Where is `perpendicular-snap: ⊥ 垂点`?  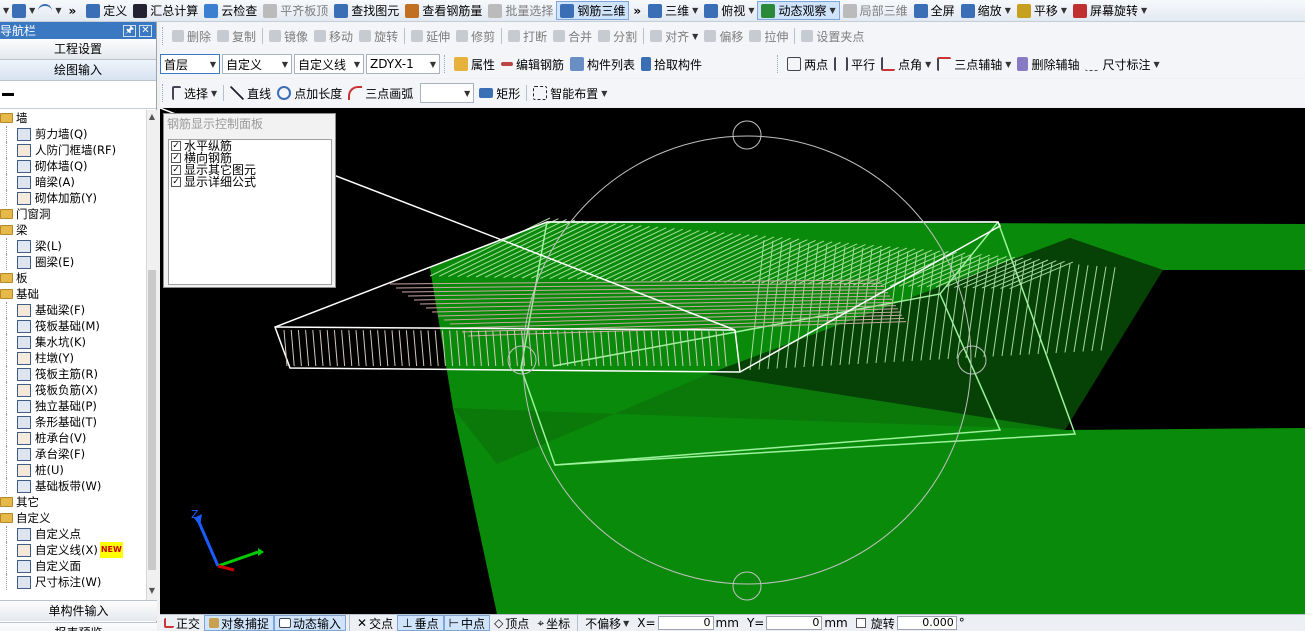 perpendicular-snap: ⊥ 垂点 is located at coordinates (420, 623).